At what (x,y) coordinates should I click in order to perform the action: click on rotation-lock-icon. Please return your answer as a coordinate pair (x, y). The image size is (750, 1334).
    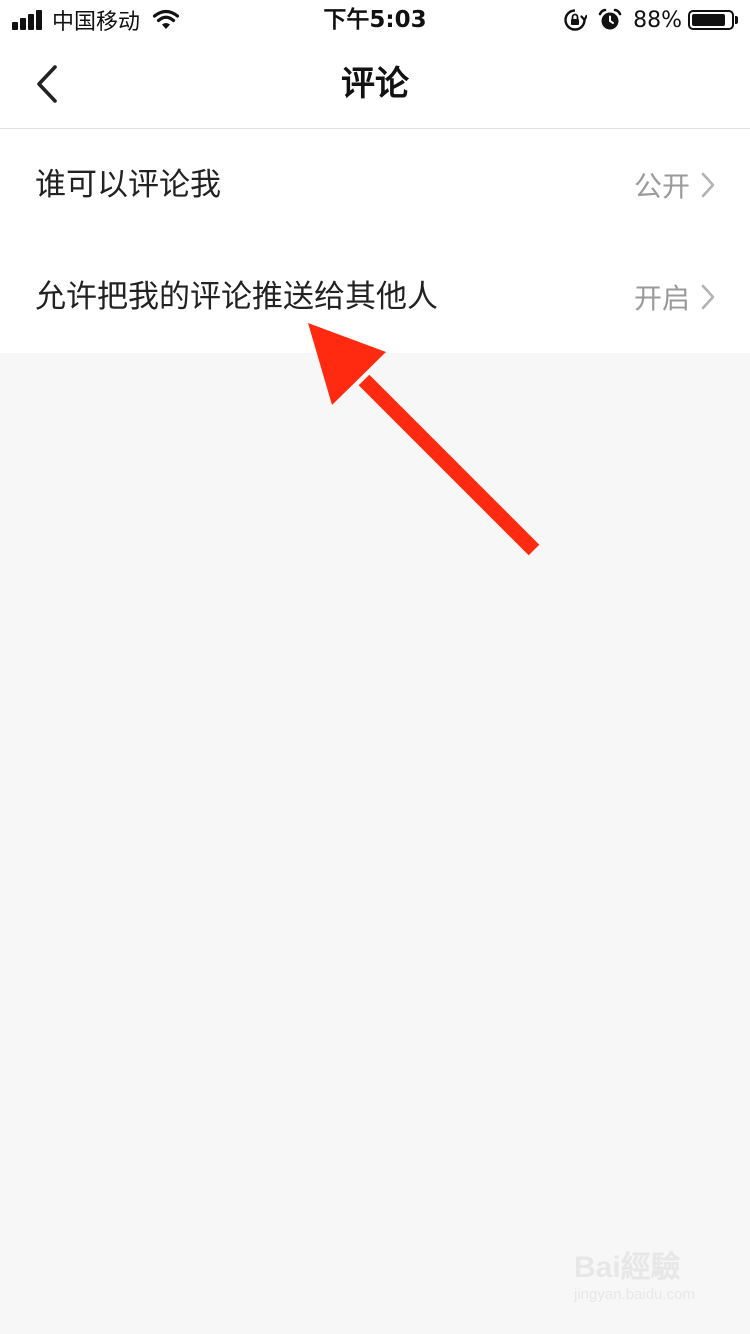
    Looking at the image, I should click on (576, 20).